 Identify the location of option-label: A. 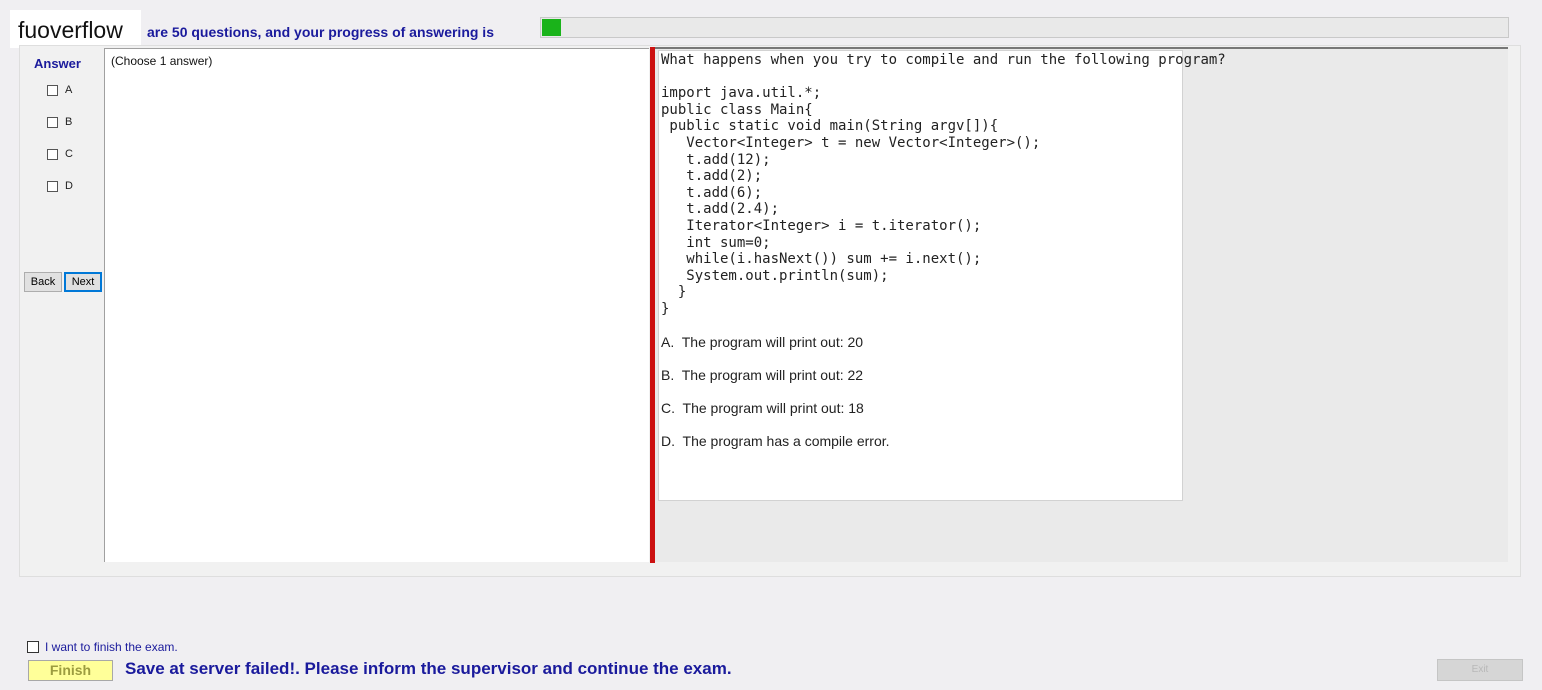
(69, 90).